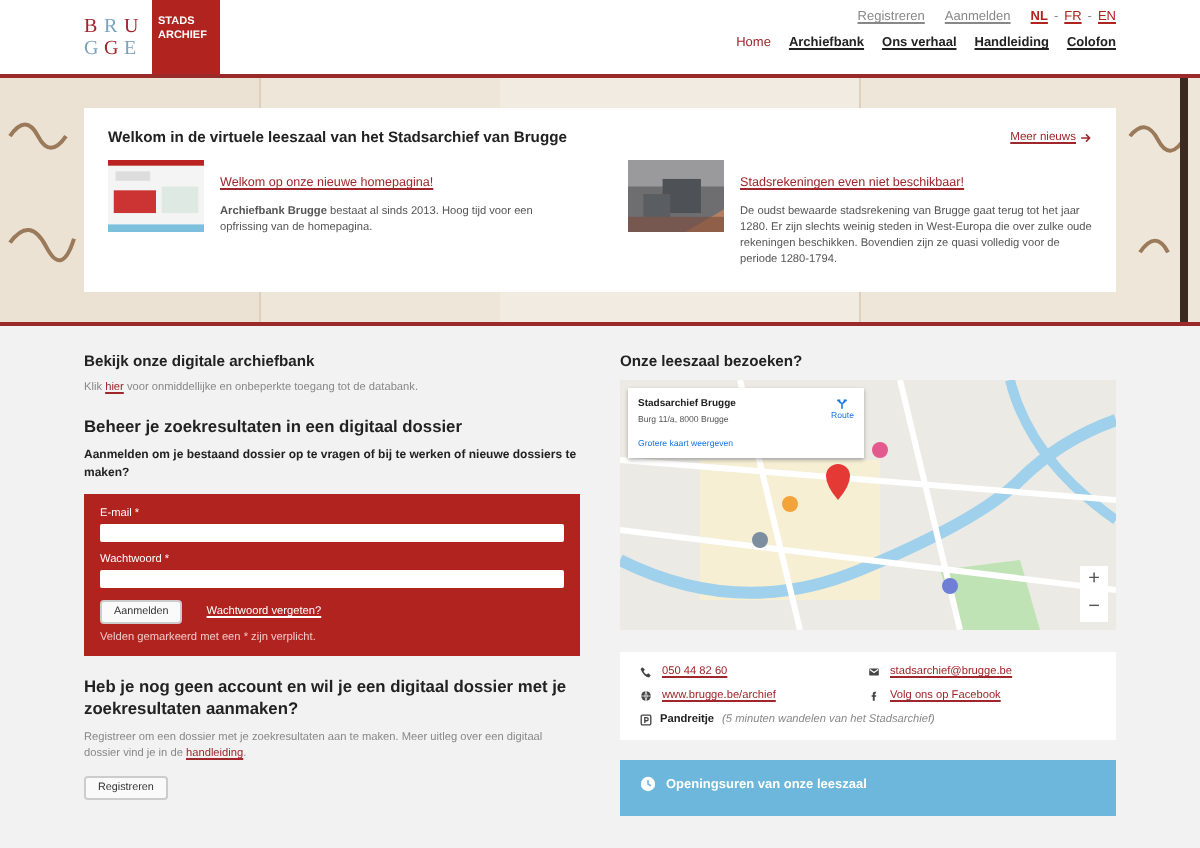 The height and width of the screenshot is (848, 1200). What do you see at coordinates (646, 696) in the screenshot?
I see `globe-icon` at bounding box center [646, 696].